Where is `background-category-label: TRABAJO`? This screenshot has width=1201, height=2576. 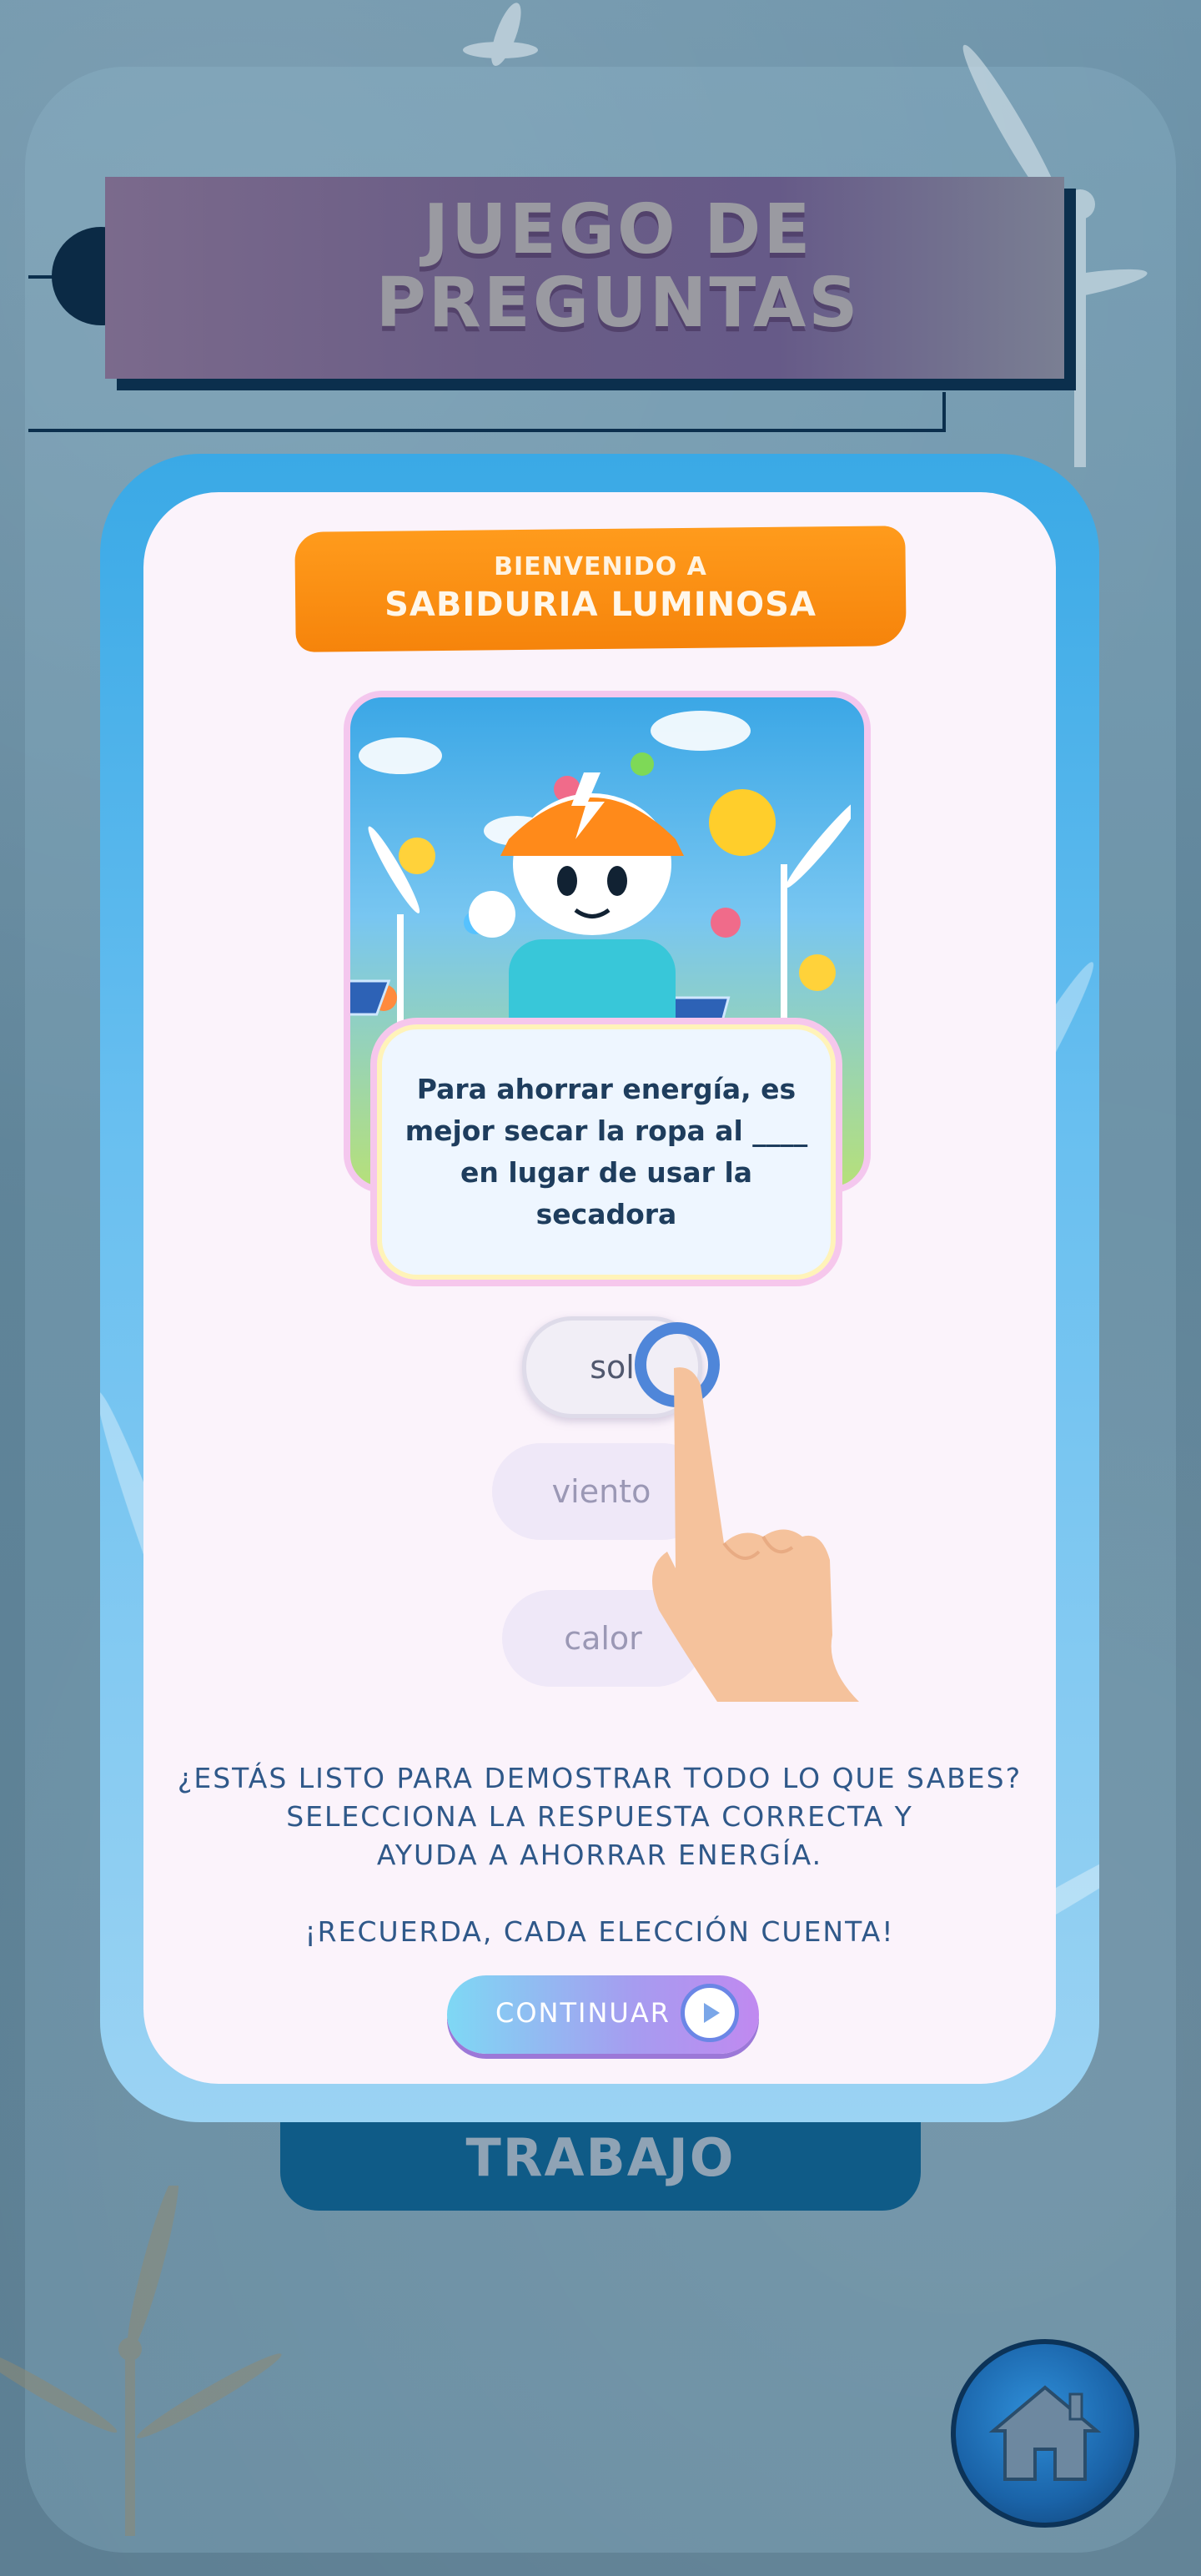
background-category-label: TRABAJO is located at coordinates (601, 2157).